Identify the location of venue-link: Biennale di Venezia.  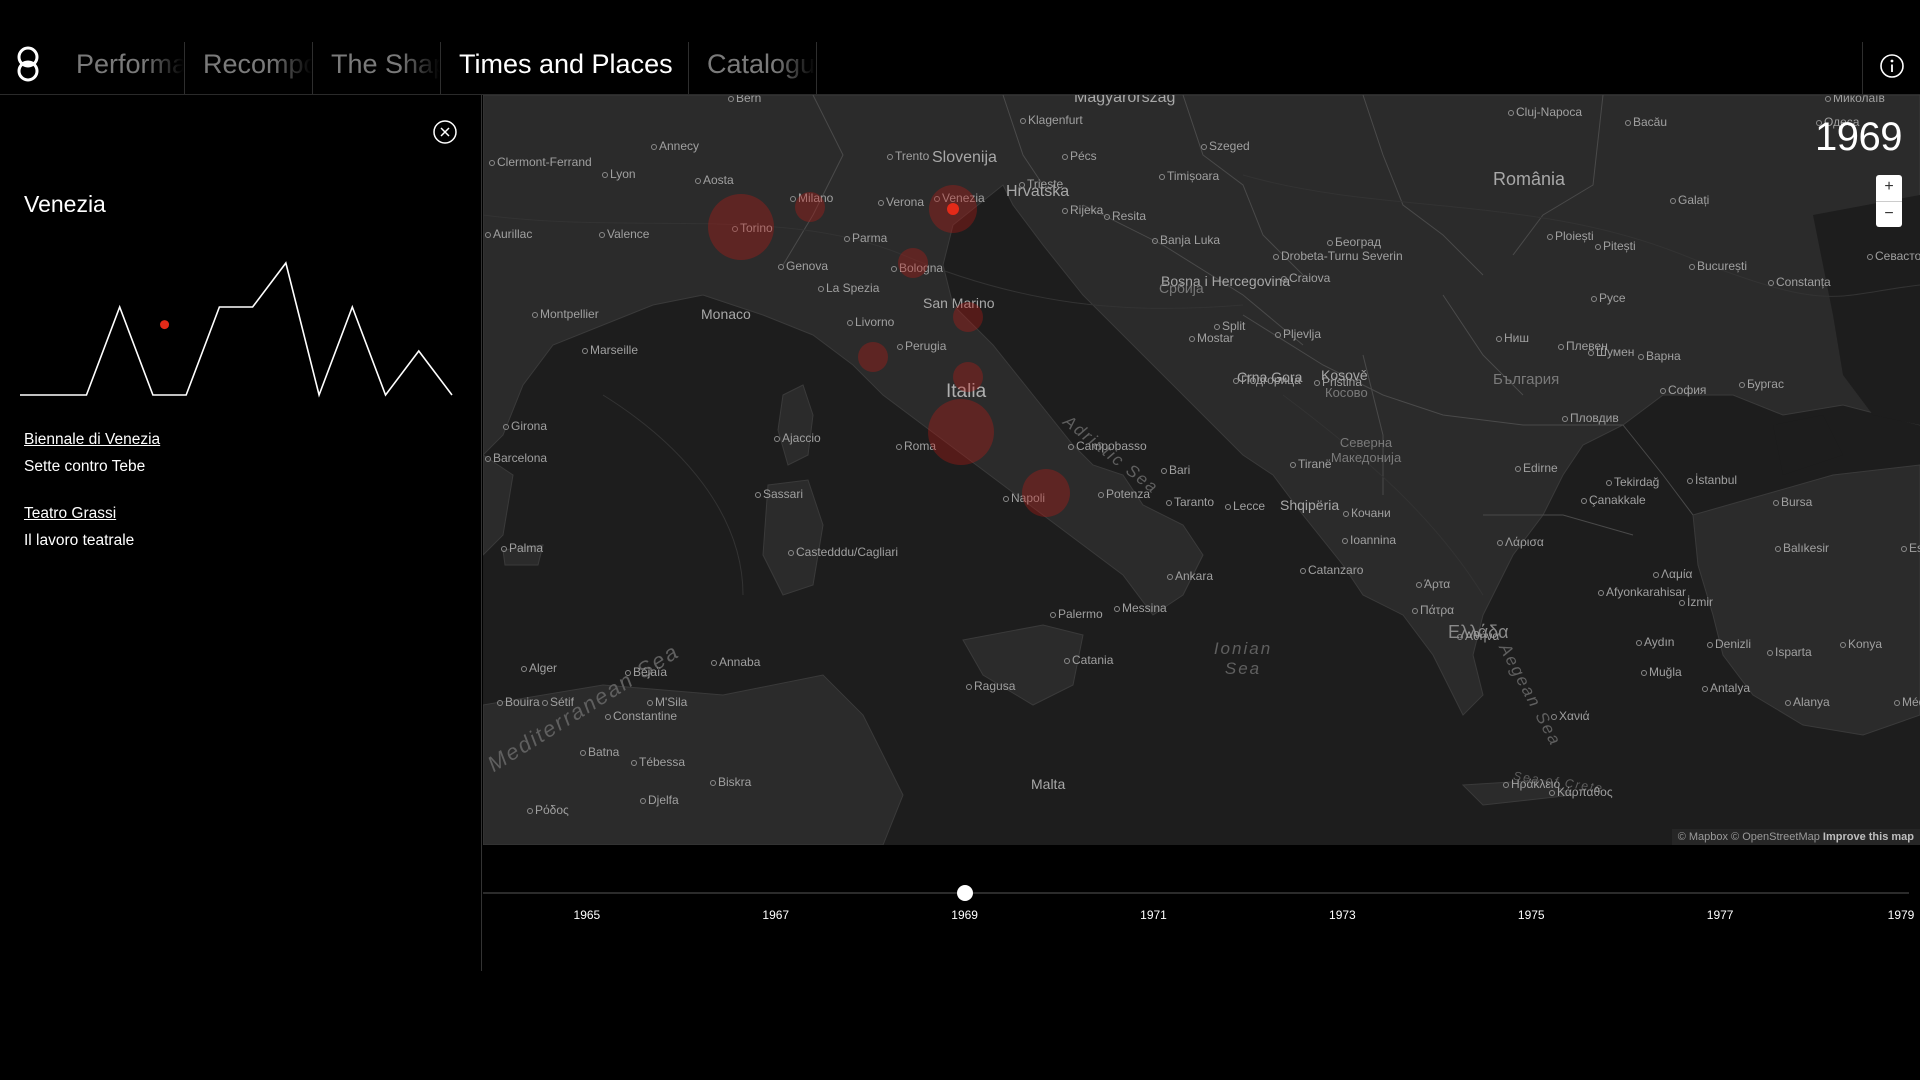
(92, 440).